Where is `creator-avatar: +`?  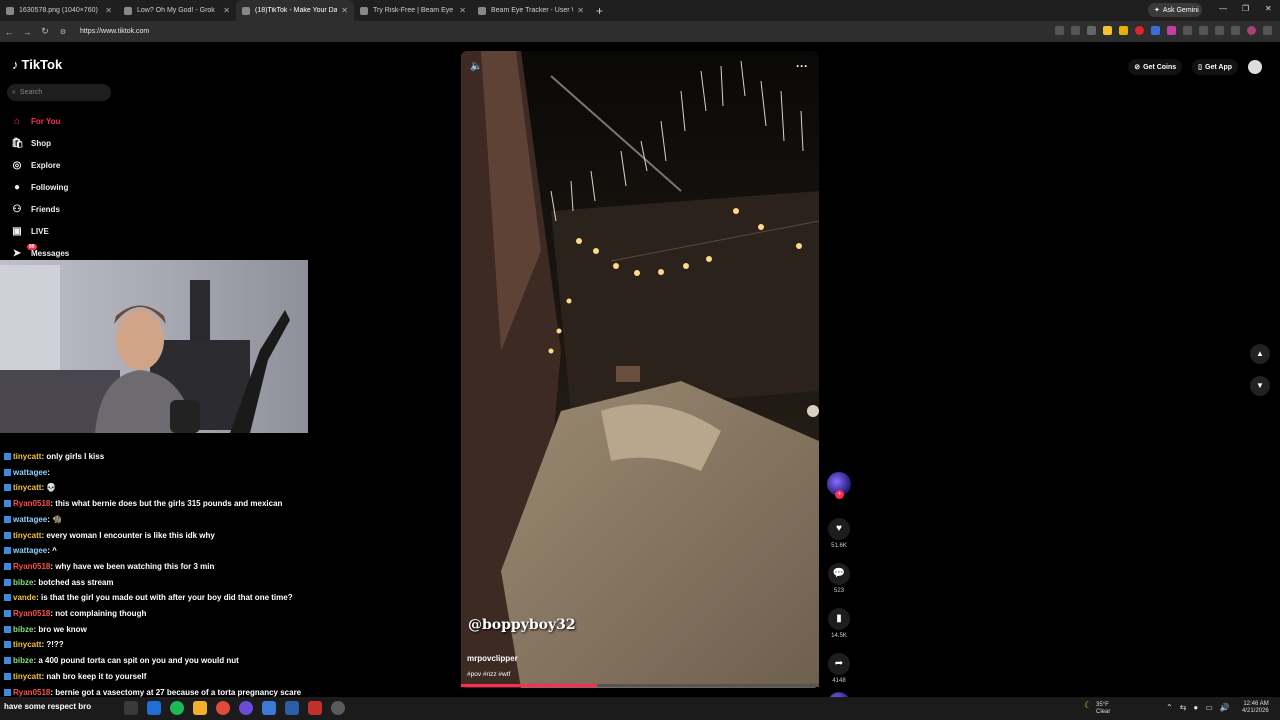
creator-avatar: + is located at coordinates (839, 485).